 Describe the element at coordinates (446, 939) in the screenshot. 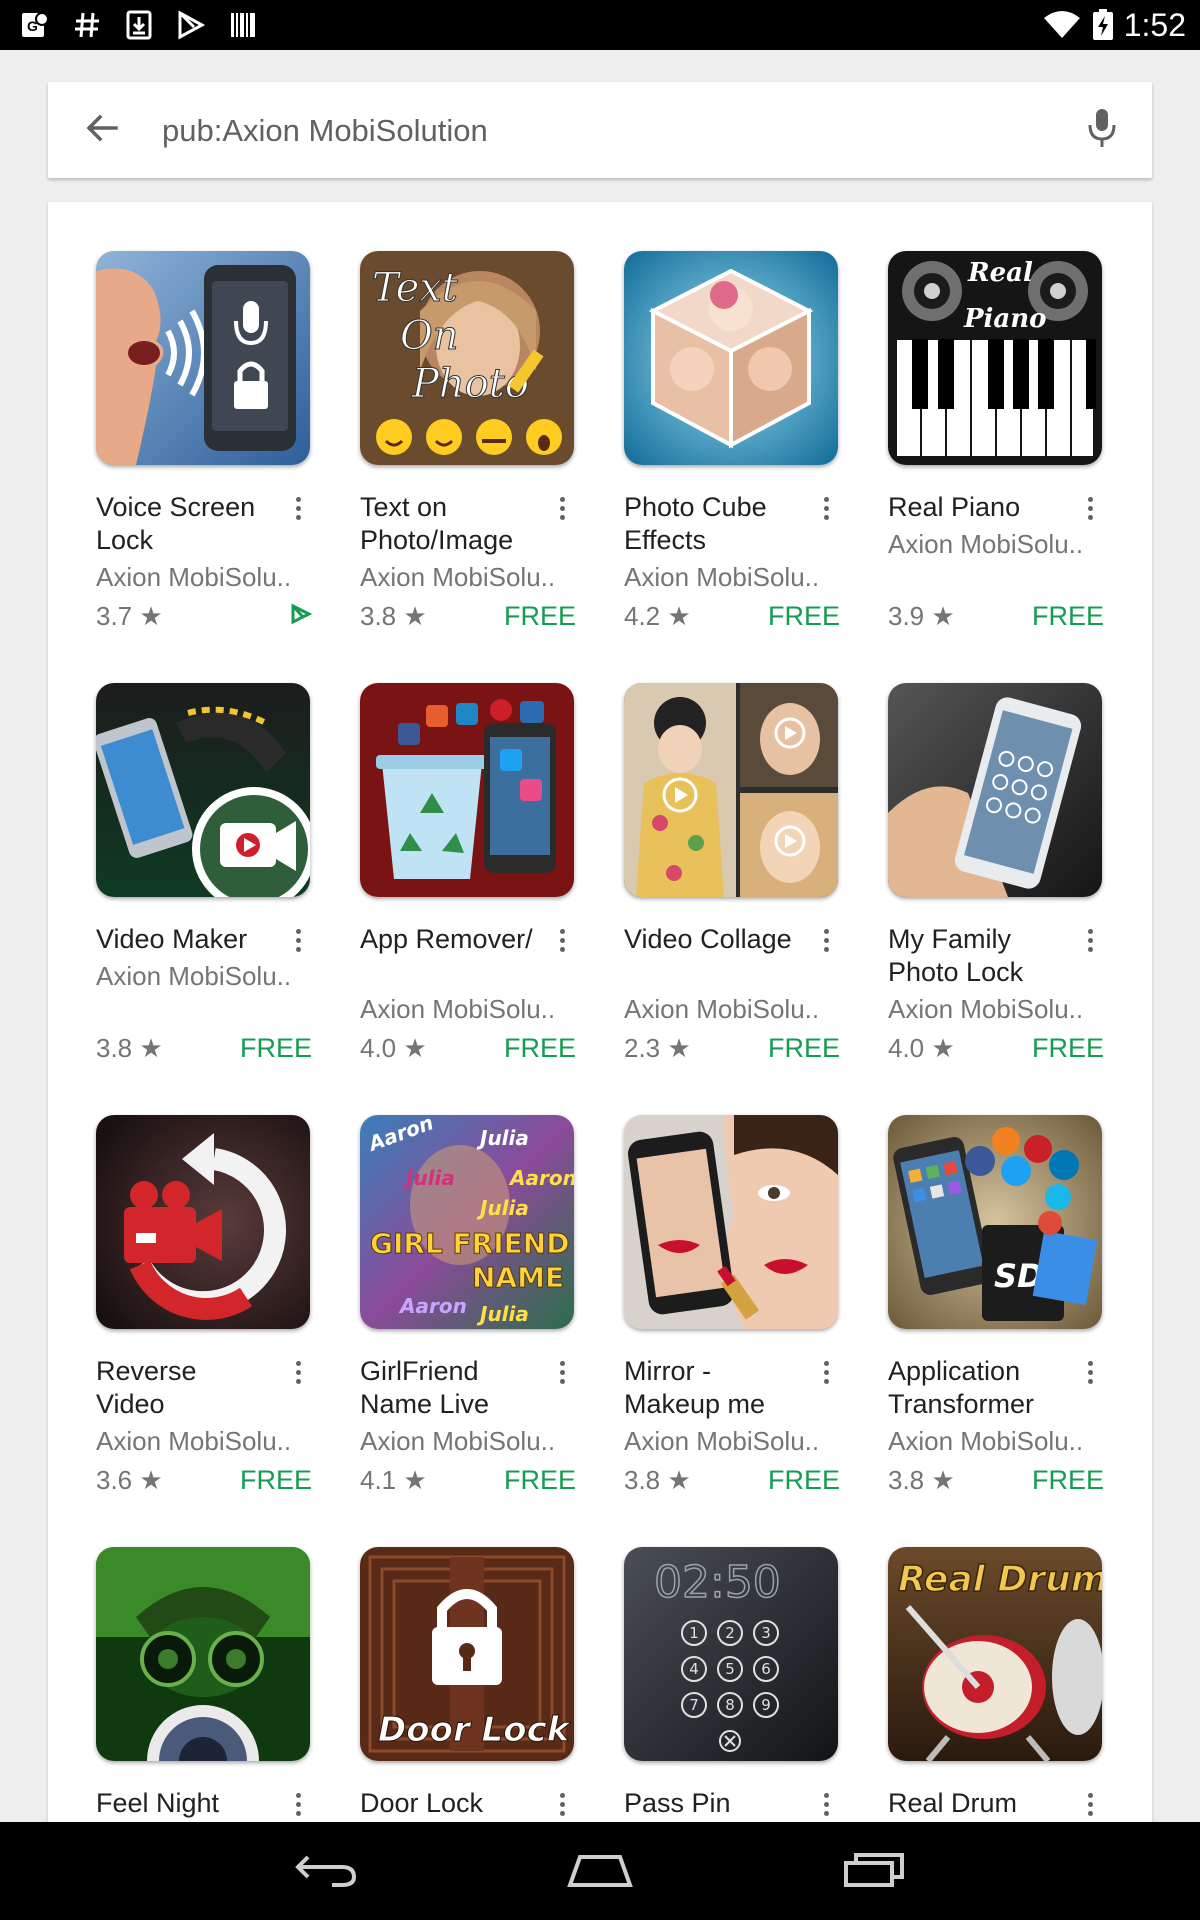

I see `app-title: App Remover/` at that location.